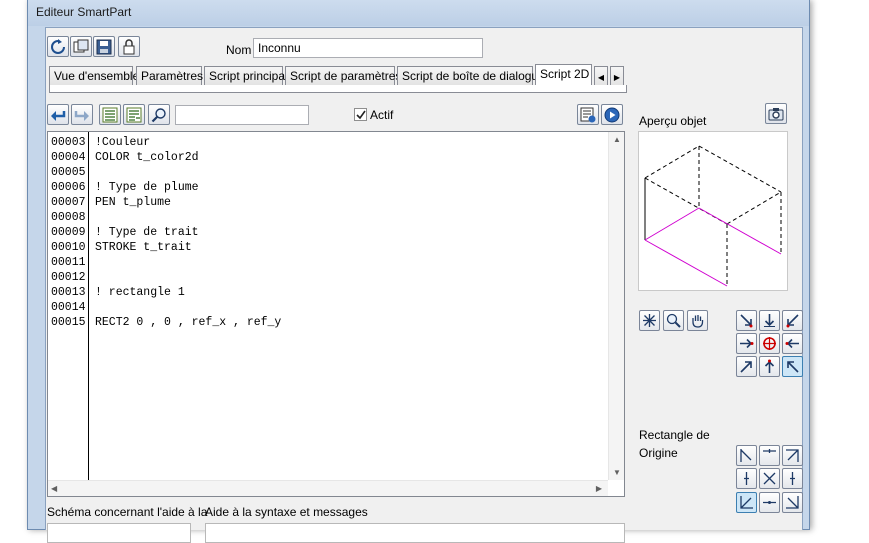 The image size is (869, 543). I want to click on code-line: 00003 !Couleur, so click(100, 142).